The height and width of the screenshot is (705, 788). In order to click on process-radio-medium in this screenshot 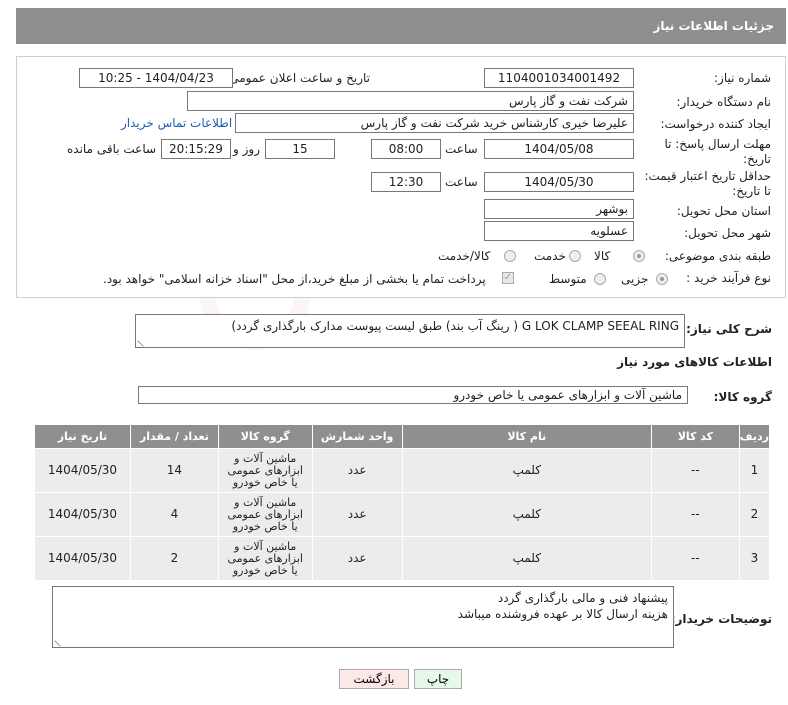, I will do `click(600, 279)`.